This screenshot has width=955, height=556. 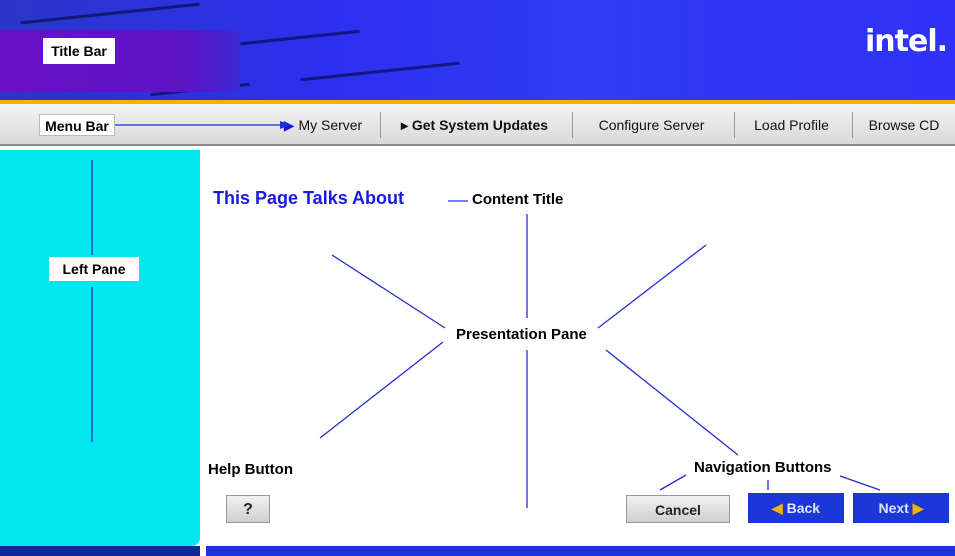 What do you see at coordinates (803, 508) in the screenshot?
I see `back-button-label: Back` at bounding box center [803, 508].